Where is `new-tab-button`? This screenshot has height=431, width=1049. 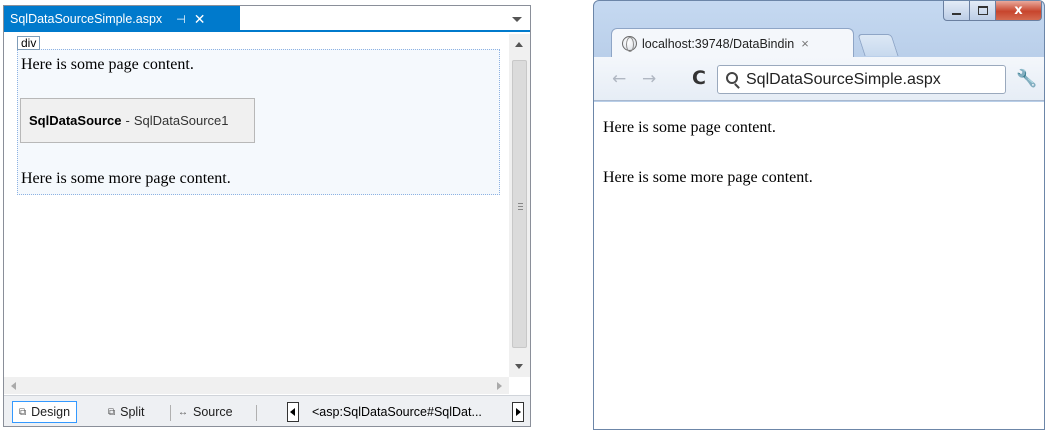
new-tab-button is located at coordinates (878, 45).